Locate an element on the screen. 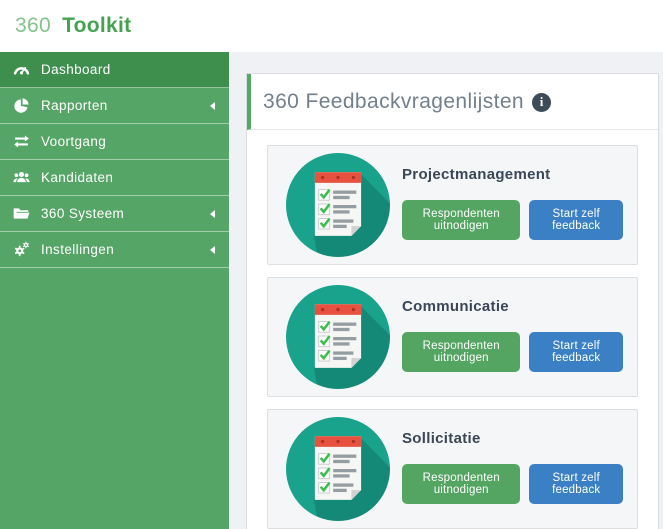 This screenshot has width=663, height=529. info-circle-icon: i is located at coordinates (541, 102).